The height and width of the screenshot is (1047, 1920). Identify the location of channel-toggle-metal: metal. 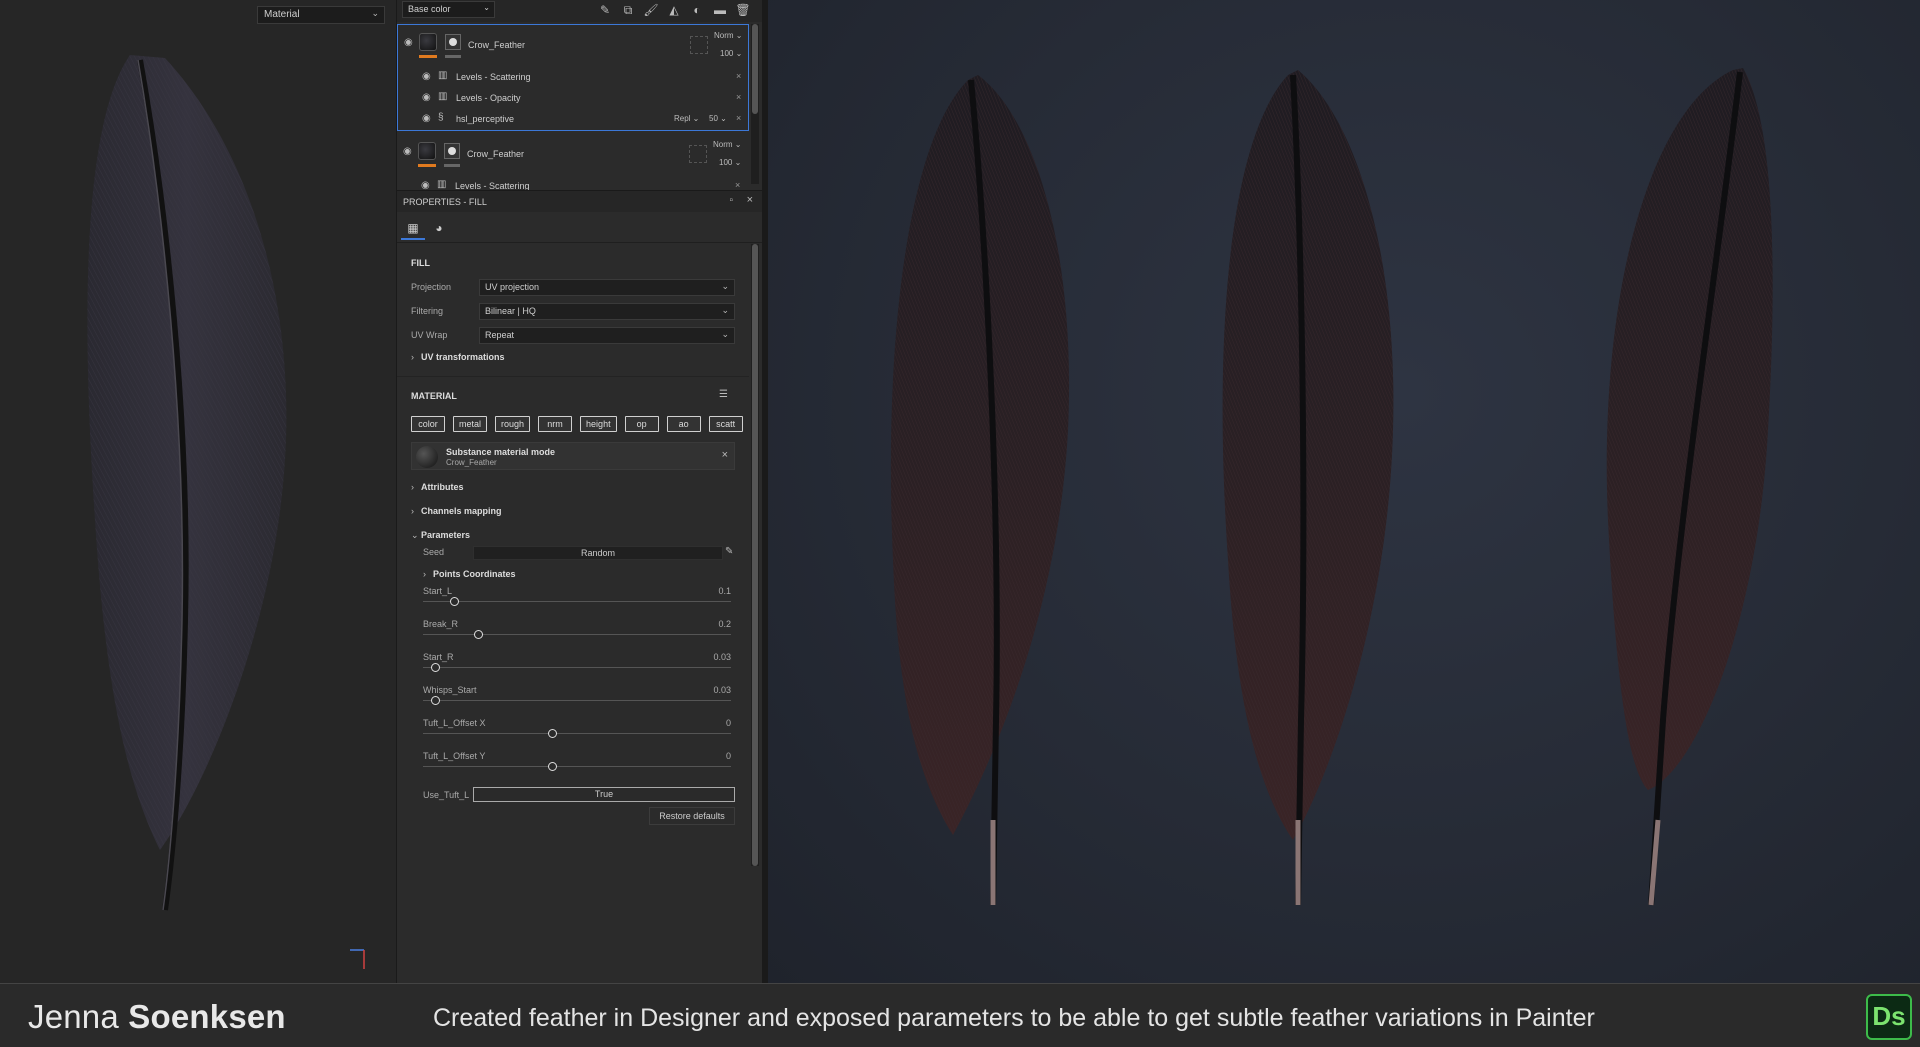
(470, 424).